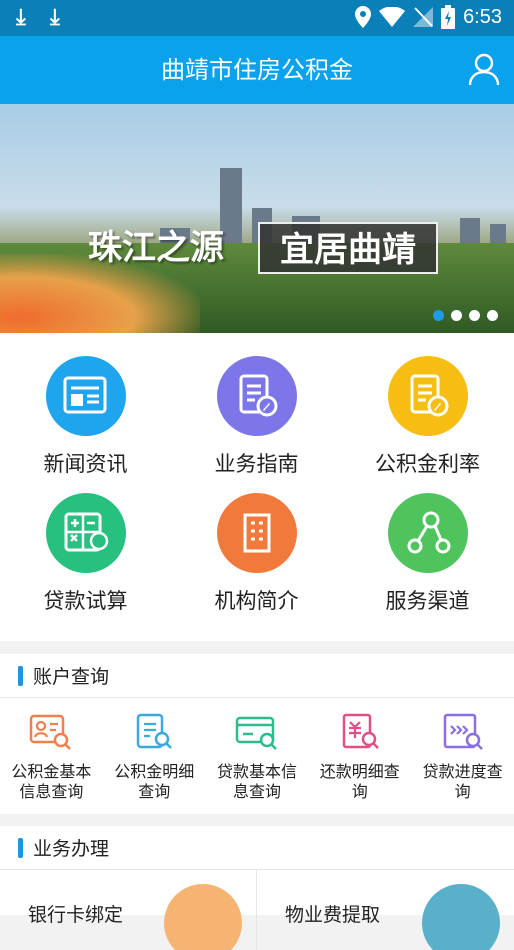  What do you see at coordinates (482, 16) in the screenshot?
I see `clock: 6:53` at bounding box center [482, 16].